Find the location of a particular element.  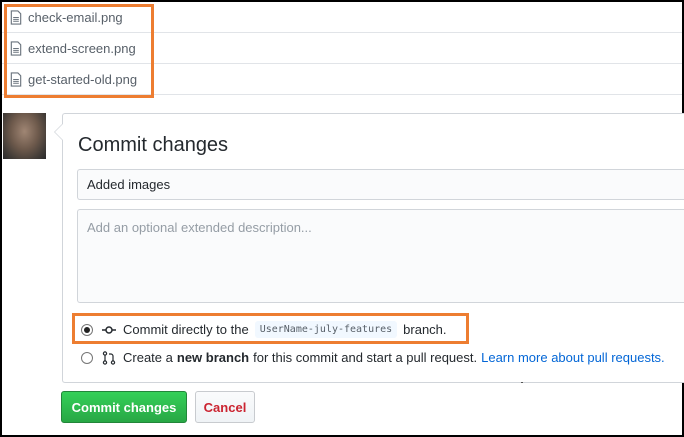

commit-summary-input: Added images is located at coordinates (380, 184).